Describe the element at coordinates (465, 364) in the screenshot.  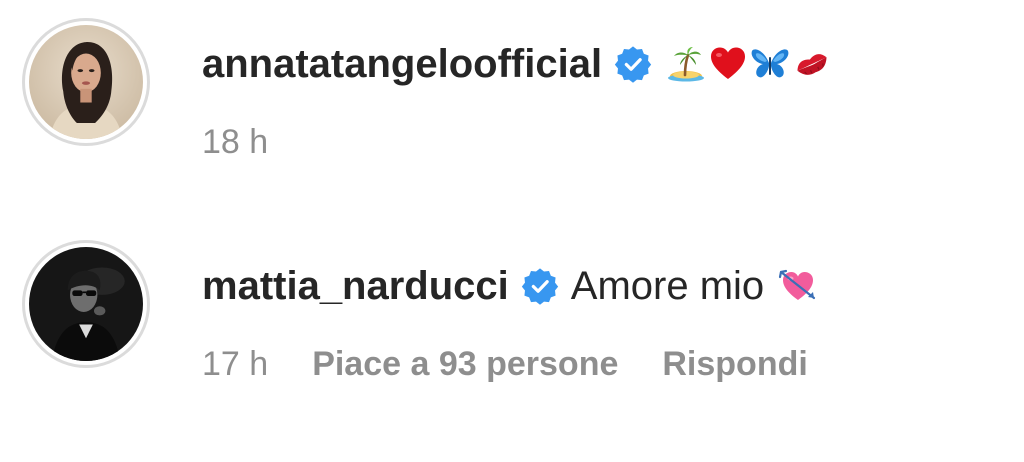
I see `likes-count-link: Piace a 93 persone` at that location.